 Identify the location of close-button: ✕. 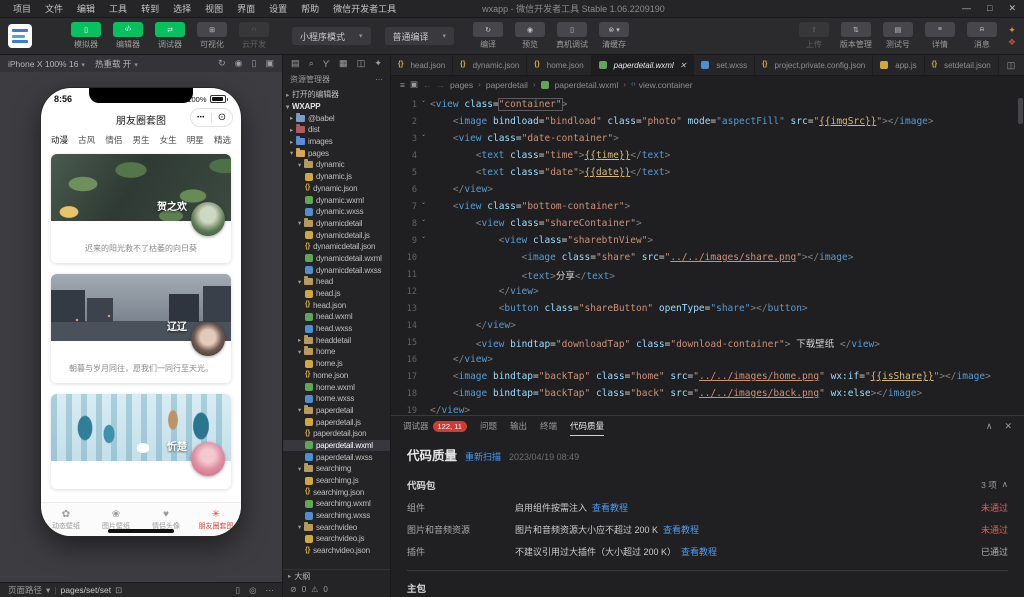
(1012, 8).